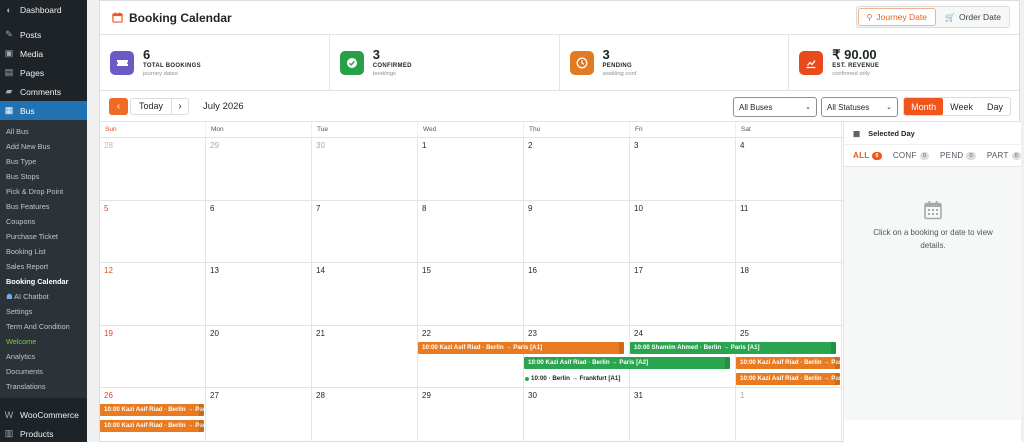 Image resolution: width=1024 pixels, height=442 pixels. I want to click on submenu-item: Documents, so click(43, 371).